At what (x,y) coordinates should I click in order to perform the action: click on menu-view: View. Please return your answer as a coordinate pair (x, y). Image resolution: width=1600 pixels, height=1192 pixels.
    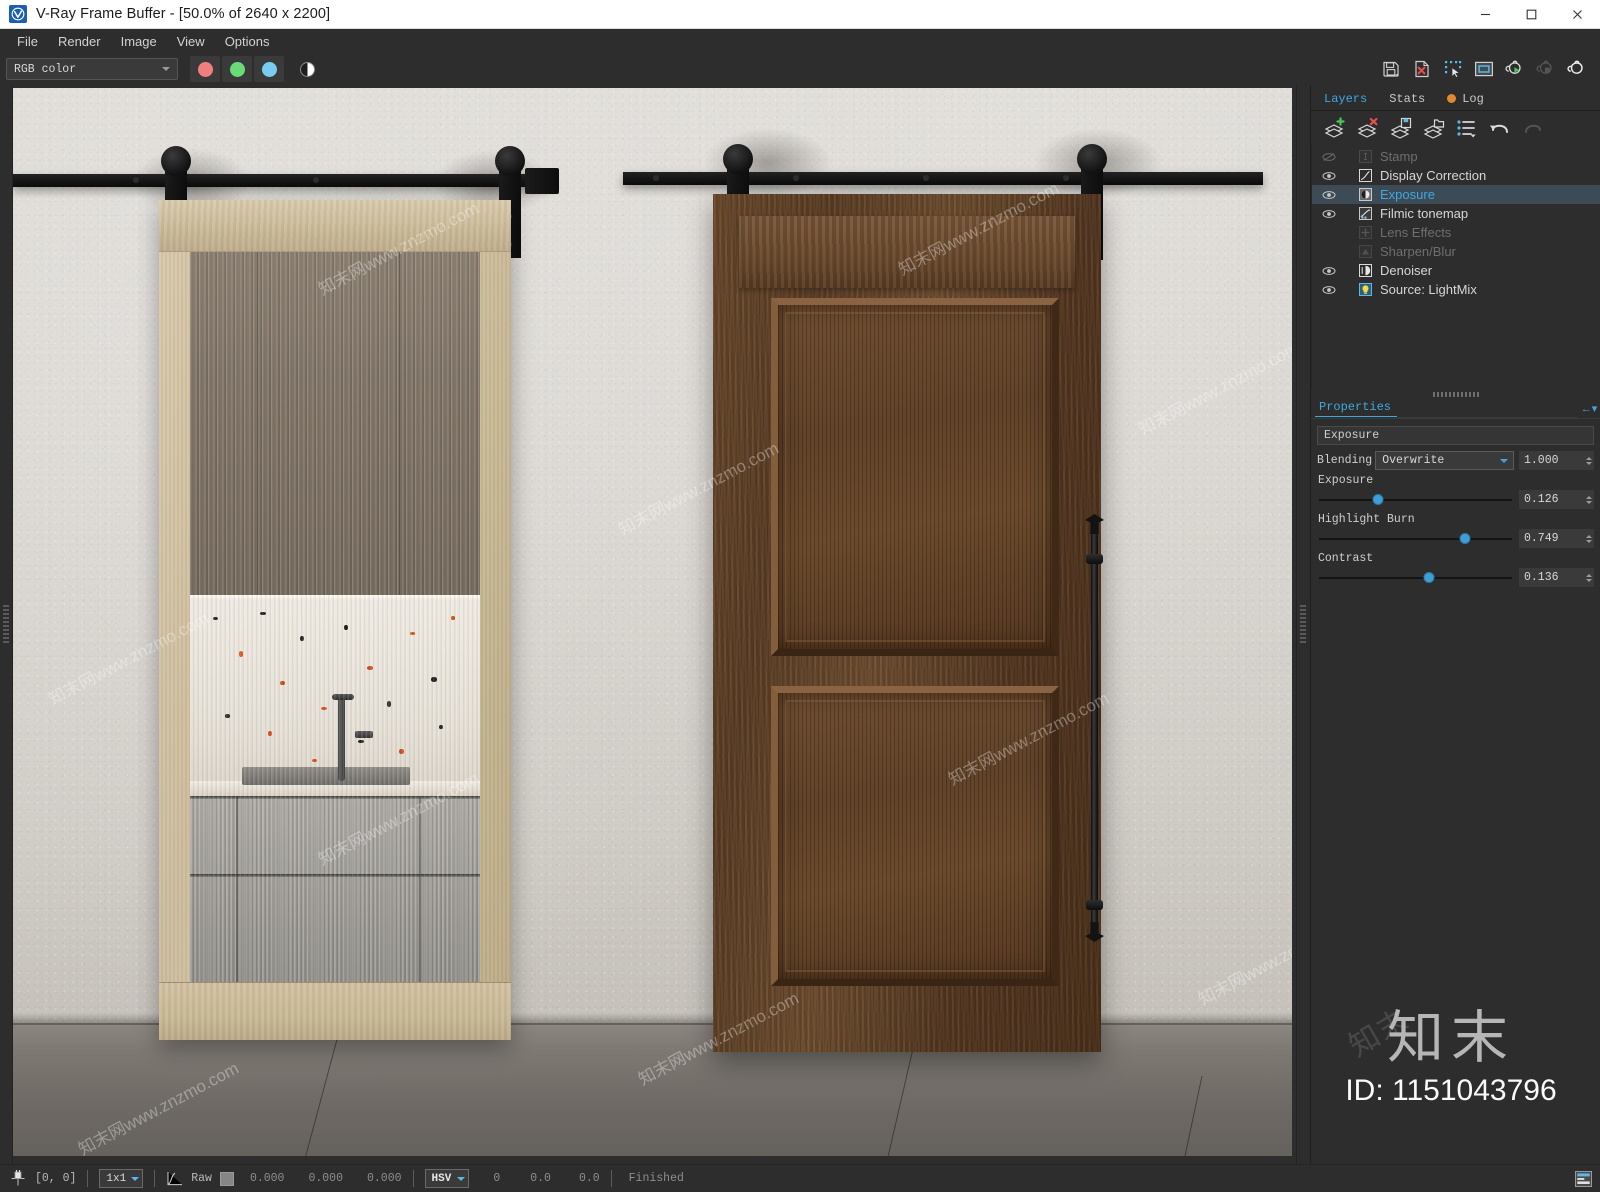
    Looking at the image, I should click on (191, 41).